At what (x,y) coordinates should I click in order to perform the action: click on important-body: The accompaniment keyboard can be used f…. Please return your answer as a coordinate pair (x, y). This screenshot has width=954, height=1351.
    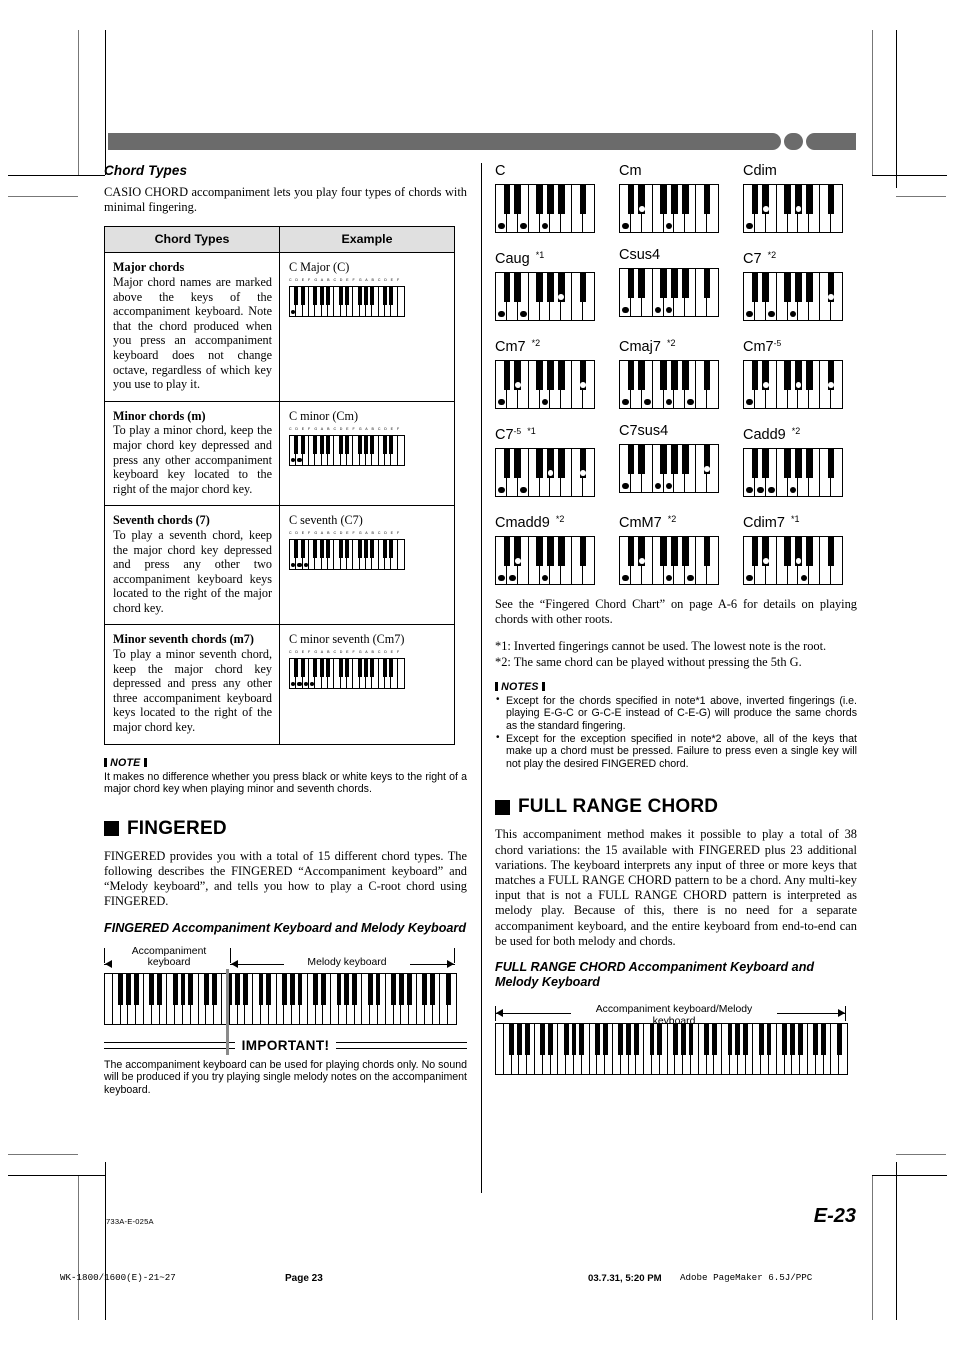
    Looking at the image, I should click on (285, 1077).